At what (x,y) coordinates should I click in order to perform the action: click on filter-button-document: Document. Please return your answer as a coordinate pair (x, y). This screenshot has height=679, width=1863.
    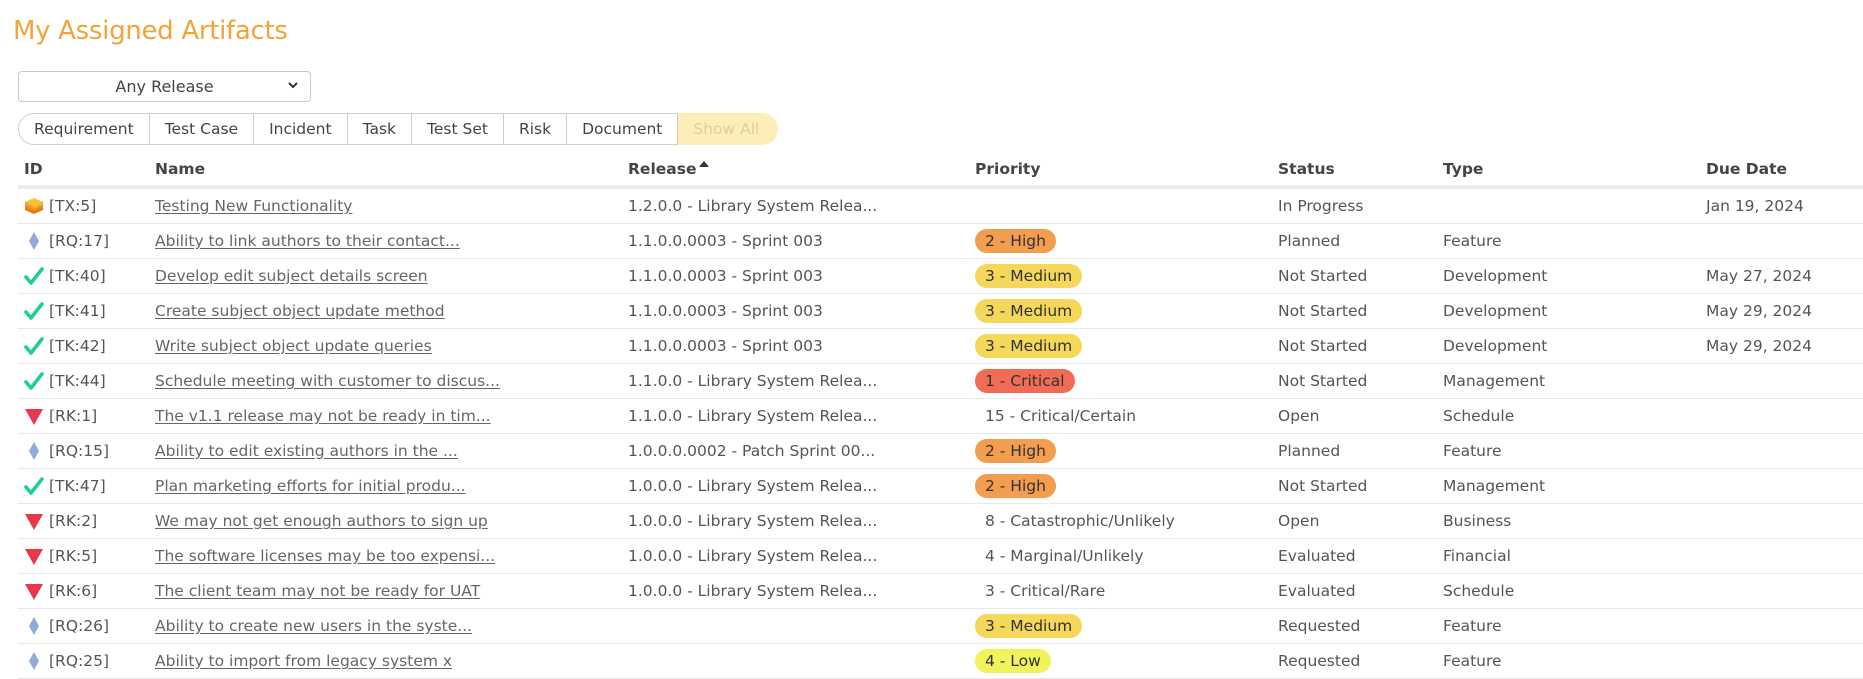
    Looking at the image, I should click on (623, 129).